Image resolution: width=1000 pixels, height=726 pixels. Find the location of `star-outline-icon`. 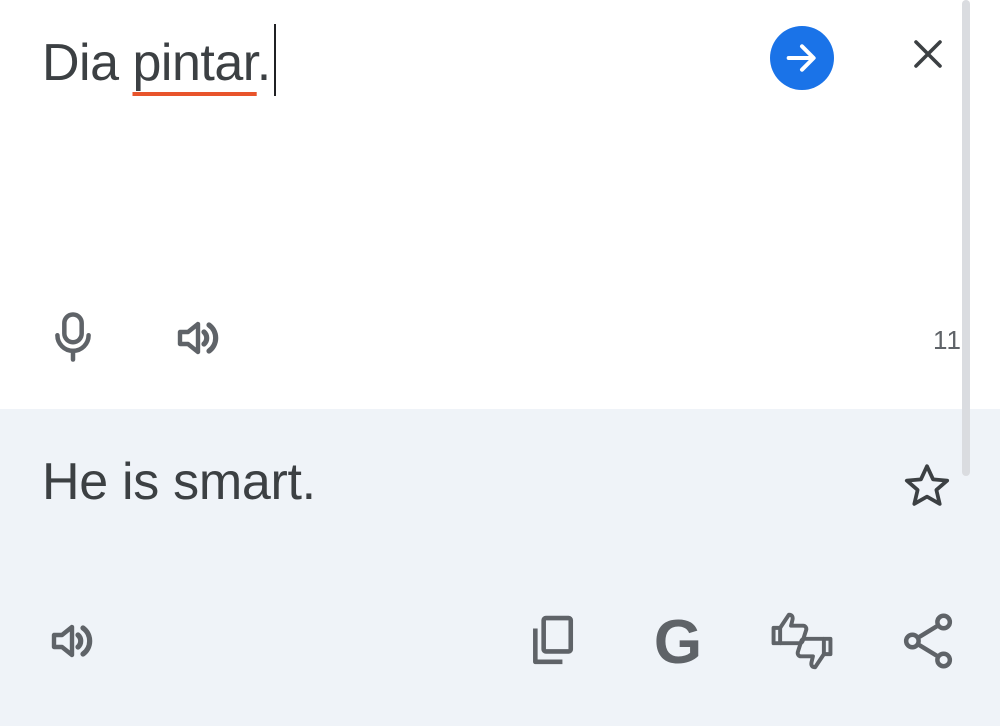

star-outline-icon is located at coordinates (927, 485).